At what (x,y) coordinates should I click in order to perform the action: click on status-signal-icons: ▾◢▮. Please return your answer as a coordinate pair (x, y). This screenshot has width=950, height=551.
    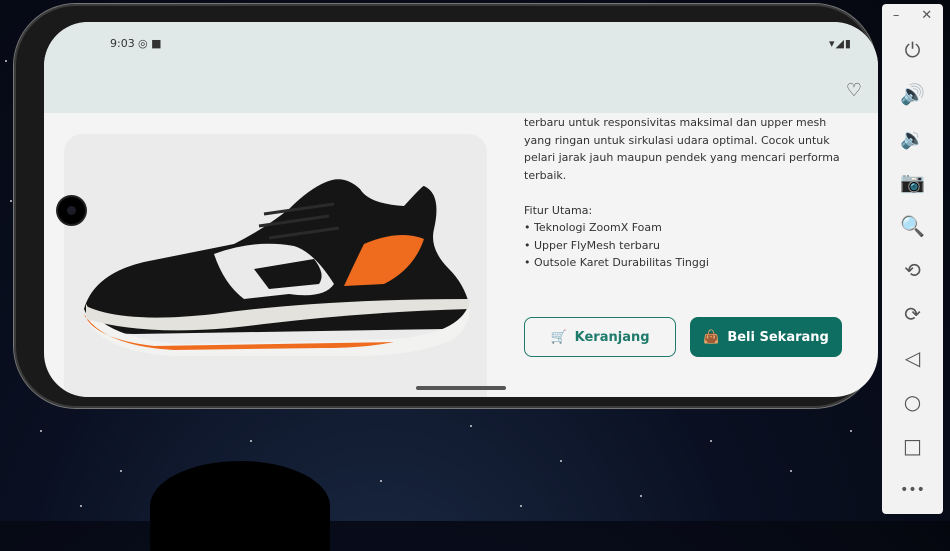
    Looking at the image, I should click on (840, 43).